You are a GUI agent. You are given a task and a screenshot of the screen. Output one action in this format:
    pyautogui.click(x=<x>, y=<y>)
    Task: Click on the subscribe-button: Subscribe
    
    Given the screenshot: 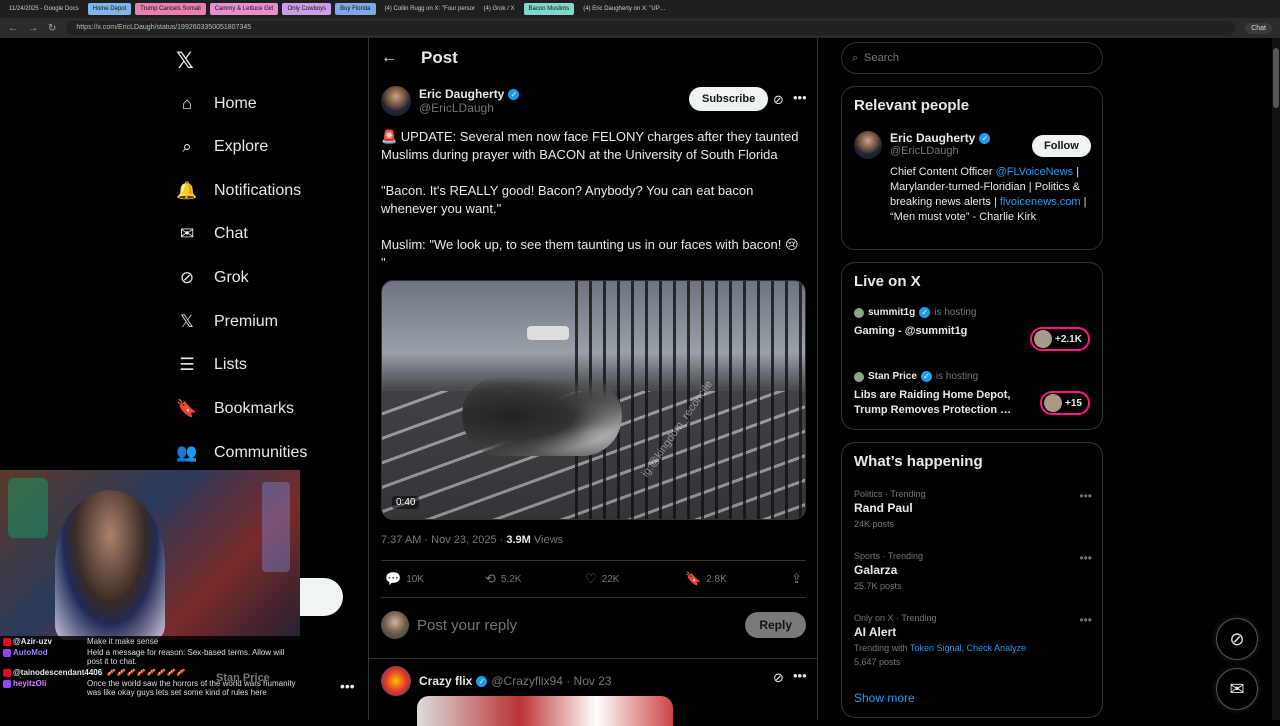 What is the action you would take?
    pyautogui.click(x=729, y=99)
    